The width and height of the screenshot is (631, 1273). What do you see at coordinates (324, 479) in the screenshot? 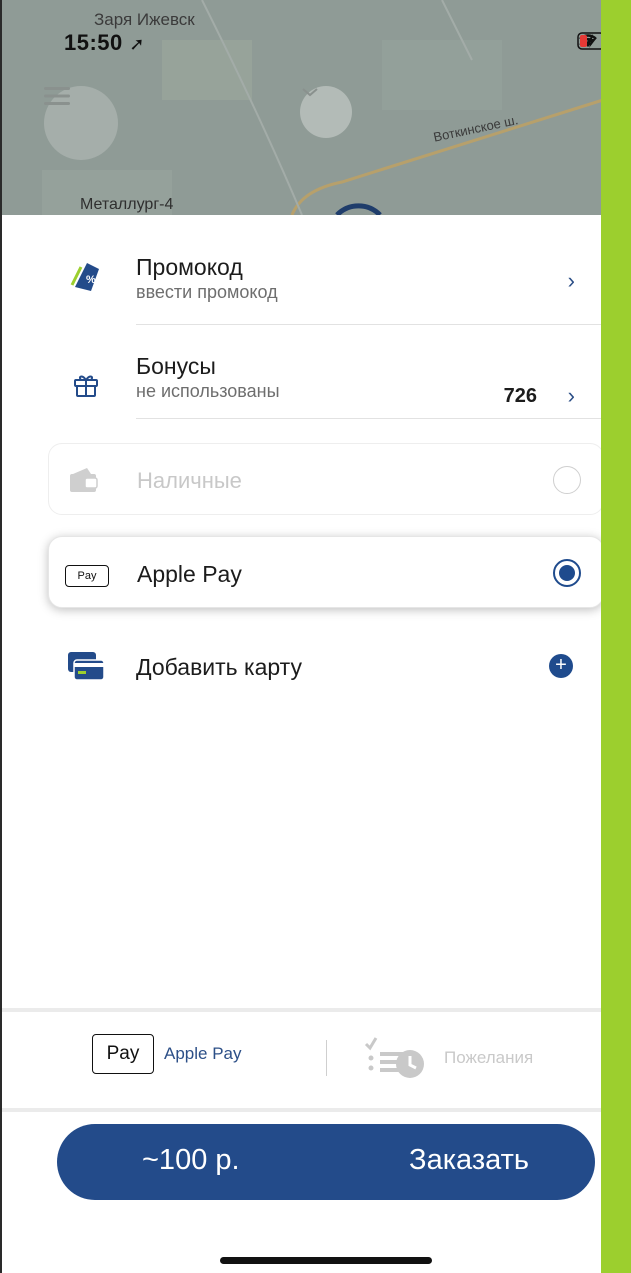
I see `payment-option-cash: Наличные` at bounding box center [324, 479].